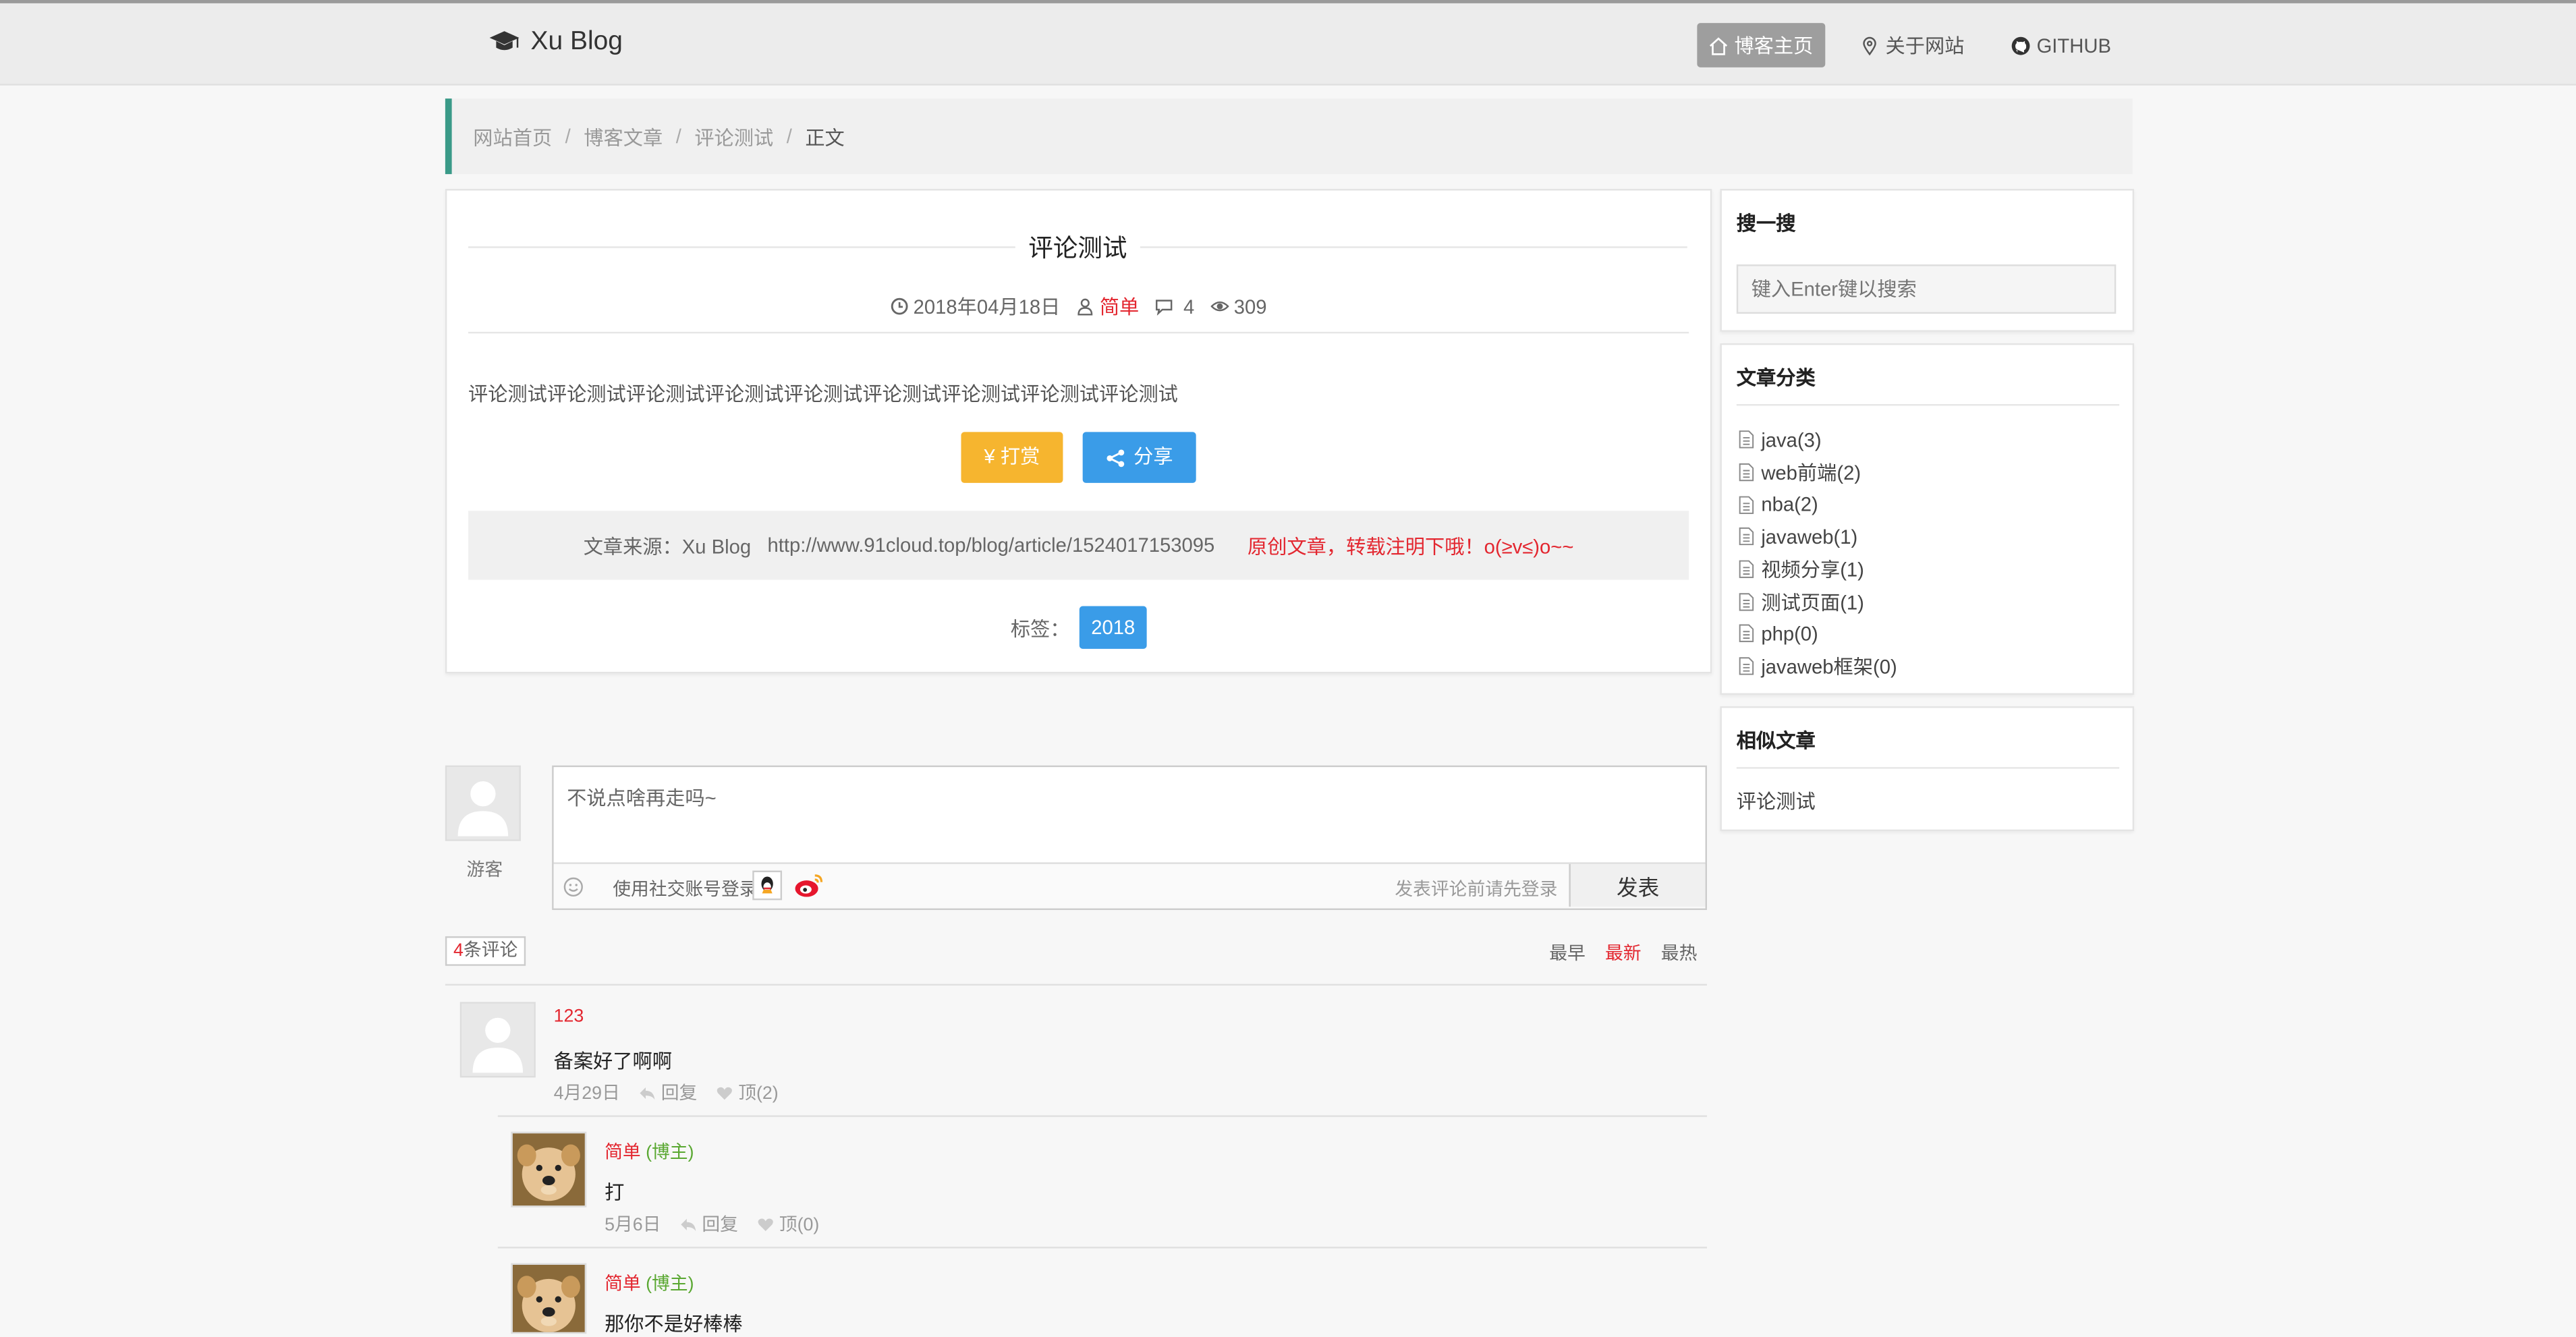 This screenshot has height=1337, width=2576. I want to click on category-label: php(0), so click(1789, 634).